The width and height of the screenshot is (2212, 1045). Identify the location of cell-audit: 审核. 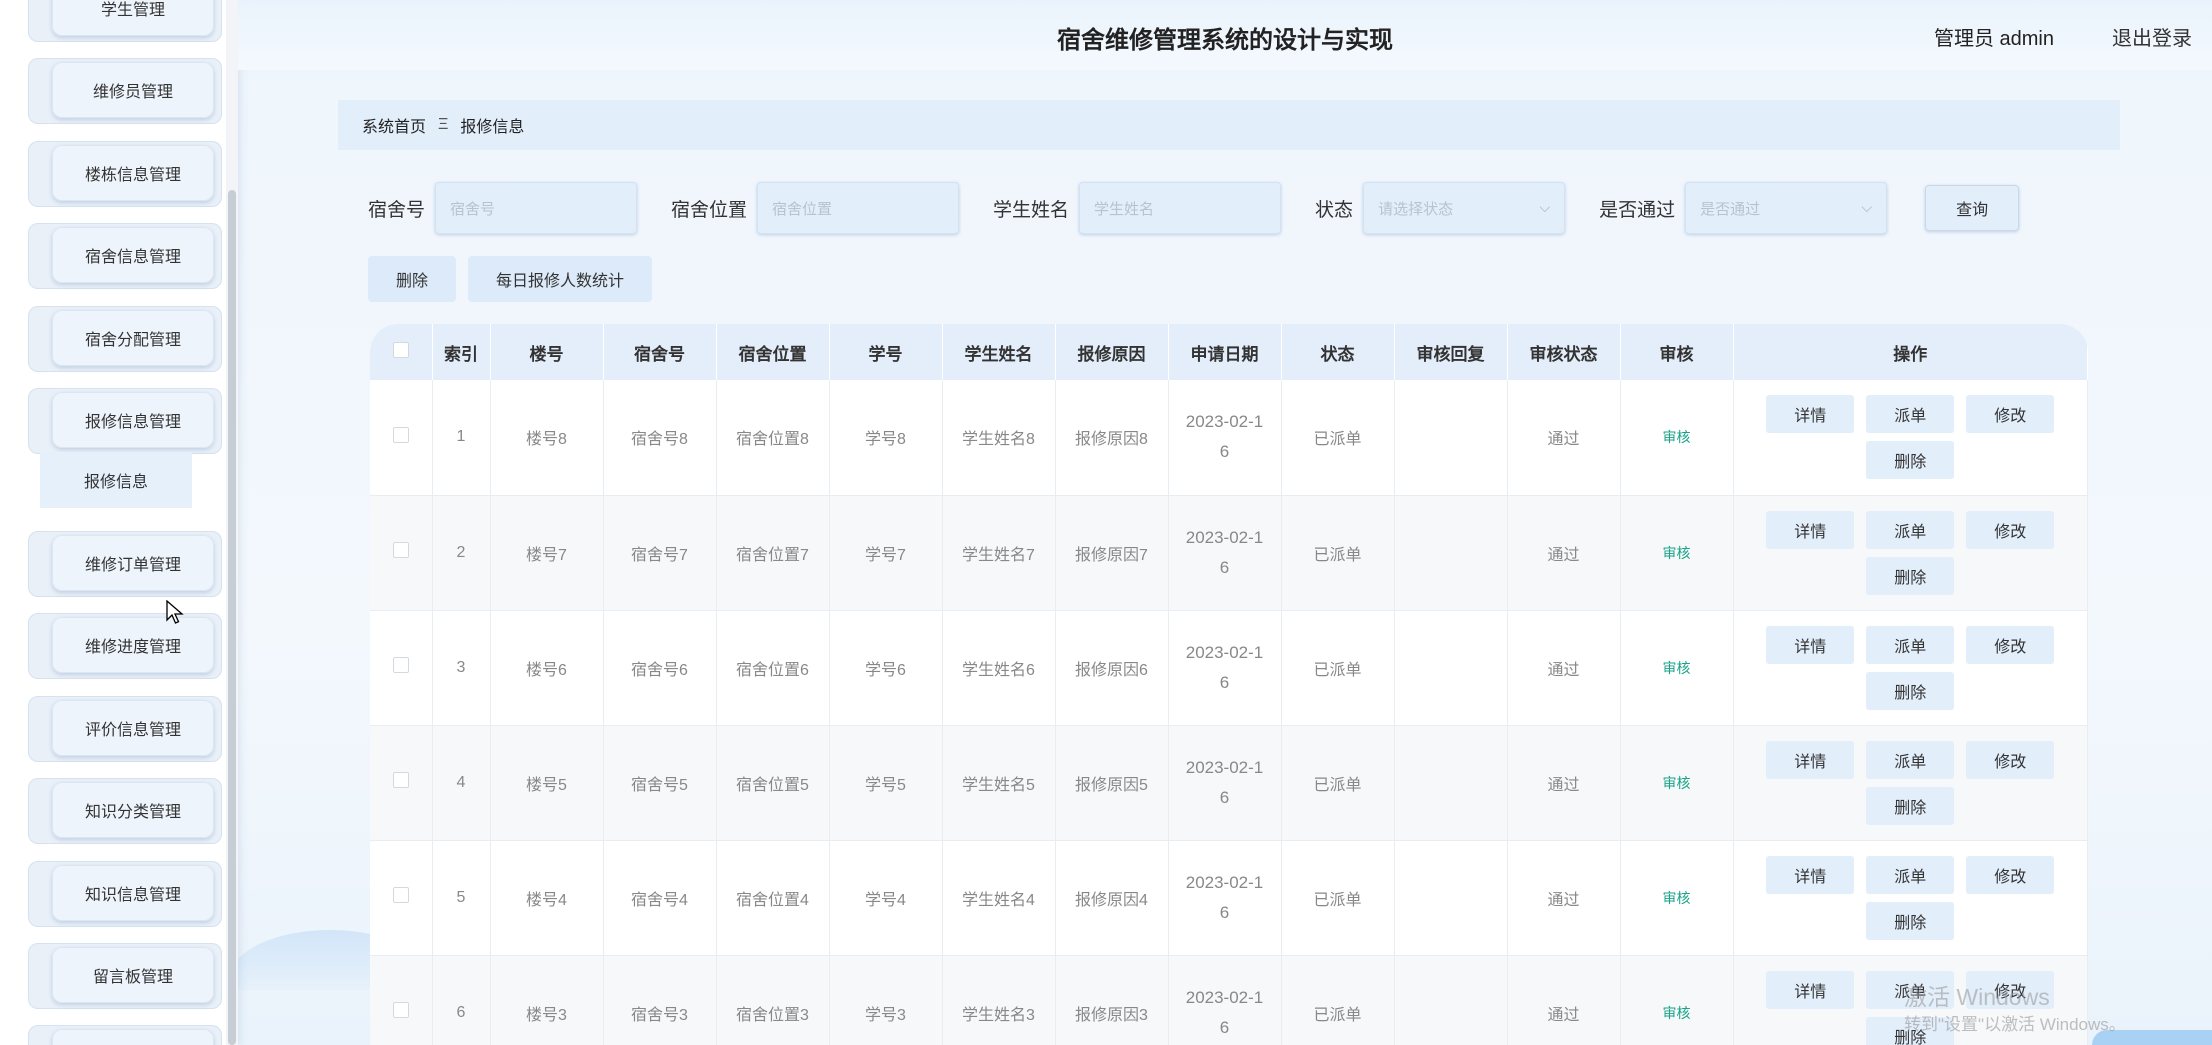
(1677, 1000).